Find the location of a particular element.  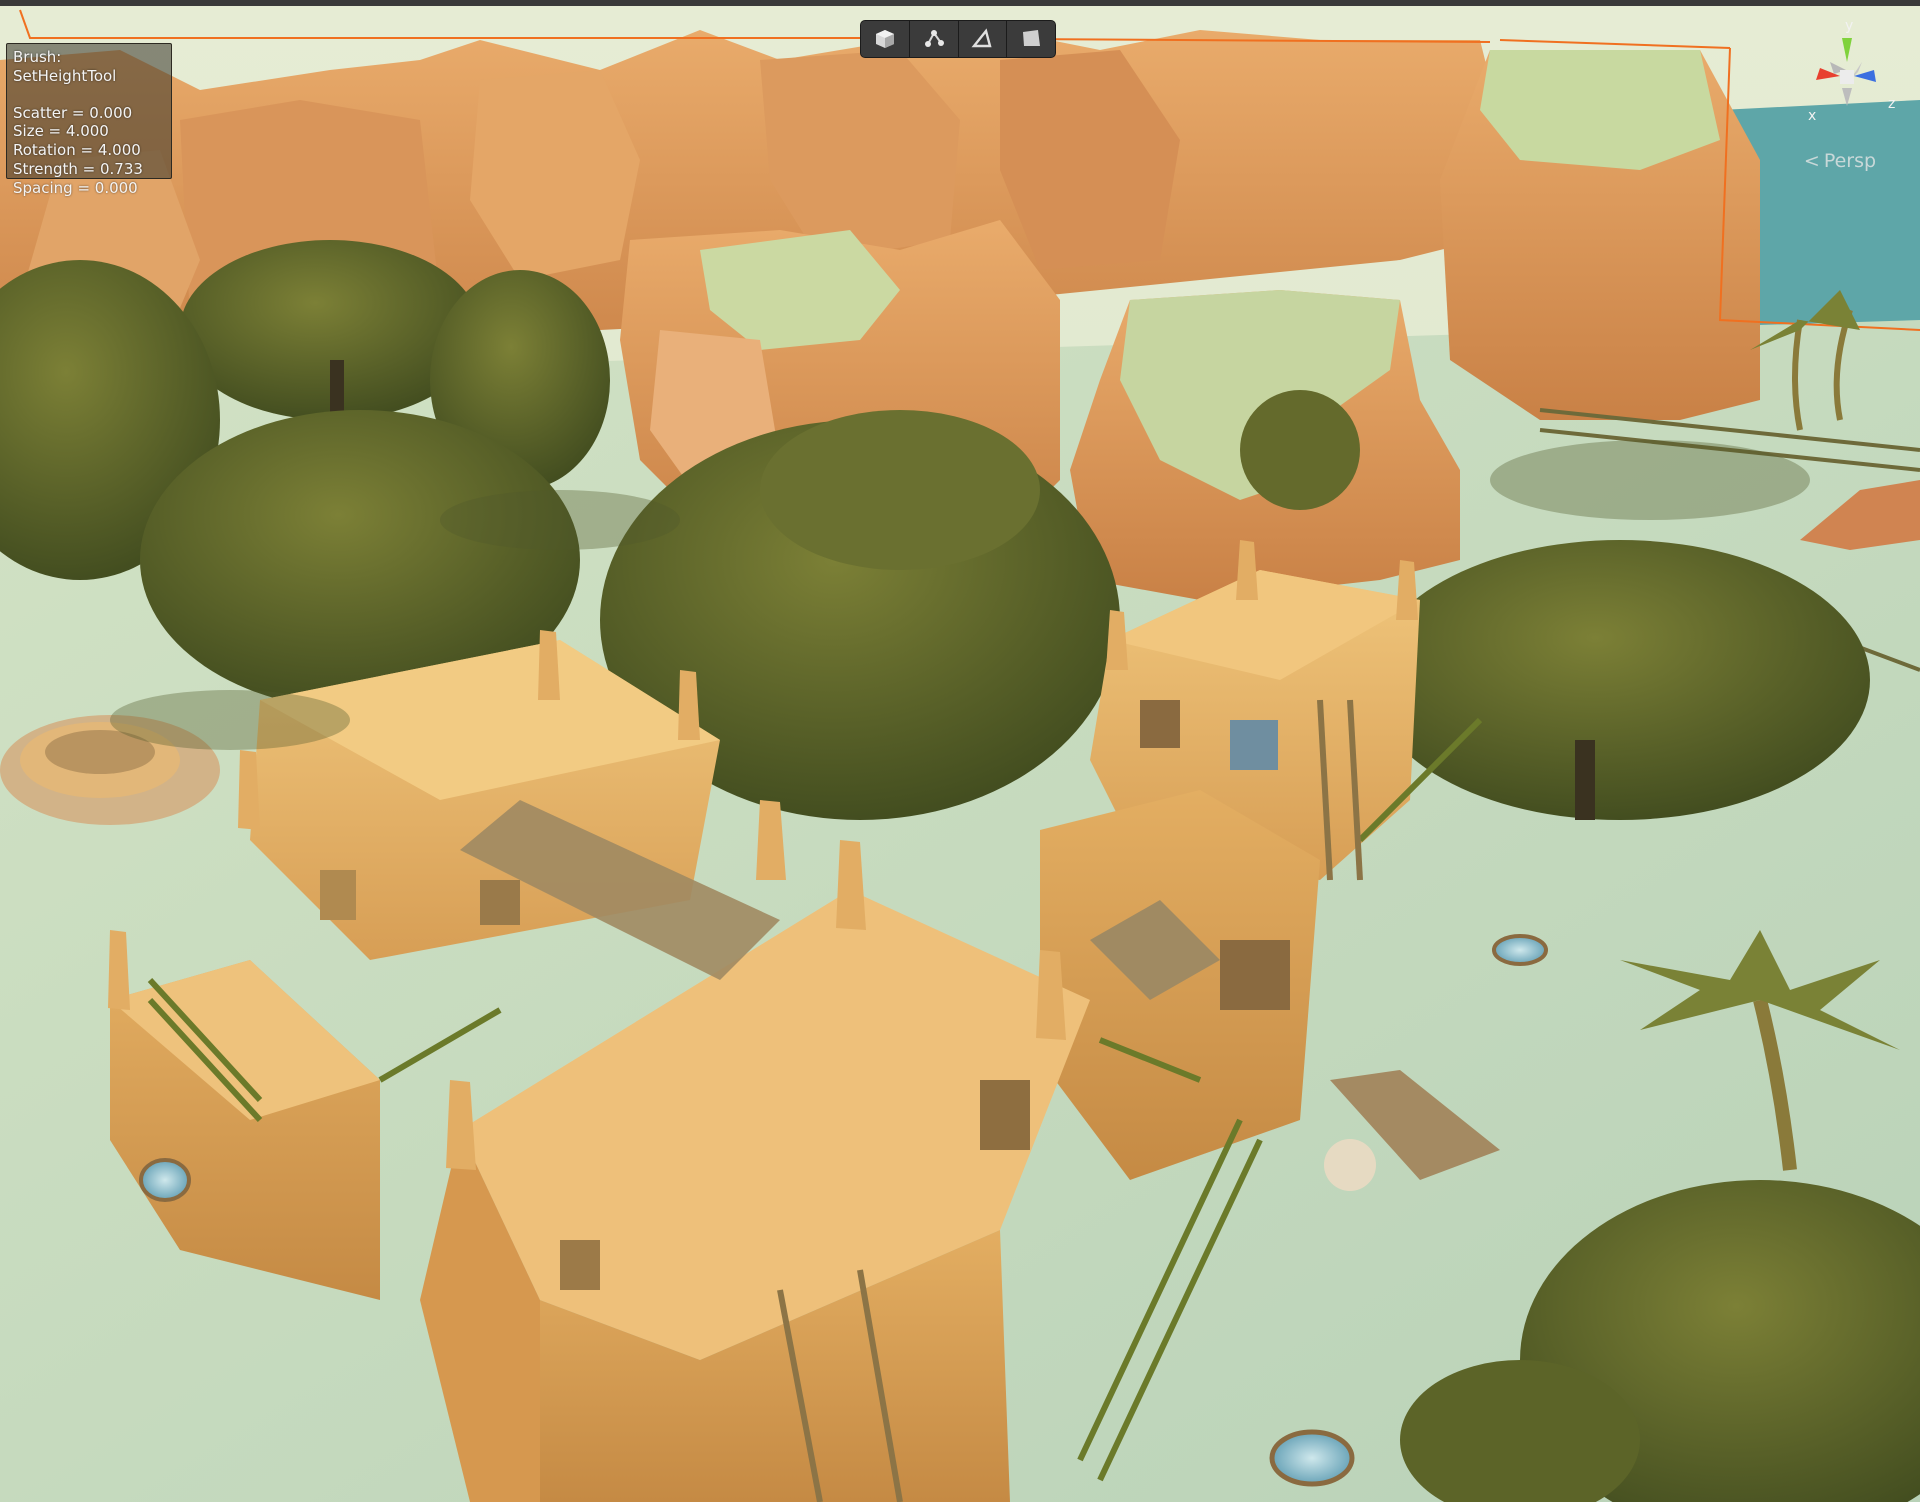

editor-top-strip is located at coordinates (960, 3).